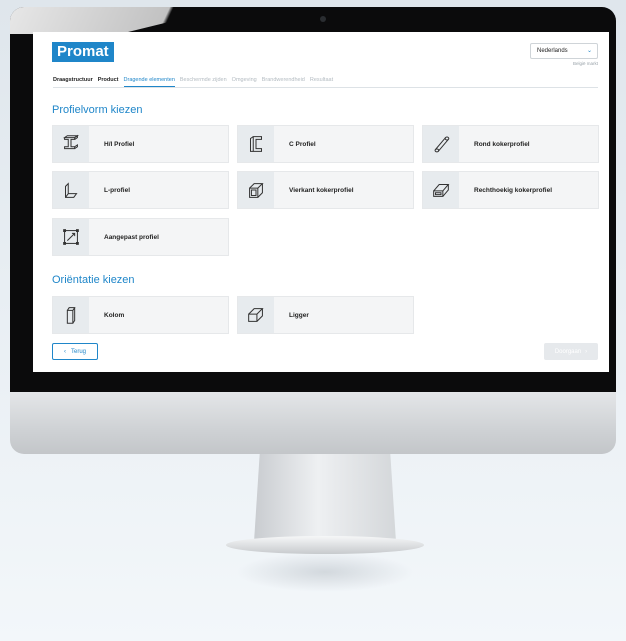  What do you see at coordinates (313, 423) in the screenshot?
I see `monitor-chin` at bounding box center [313, 423].